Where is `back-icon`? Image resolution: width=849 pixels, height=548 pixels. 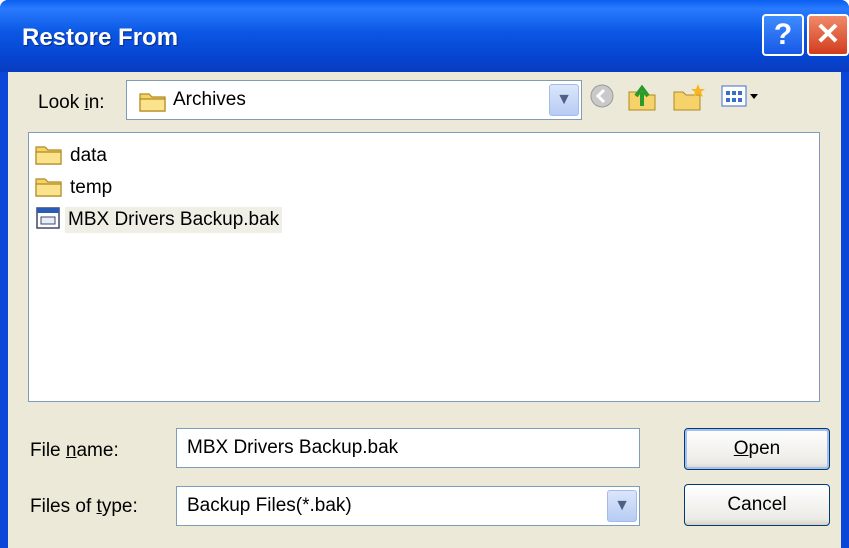 back-icon is located at coordinates (602, 98).